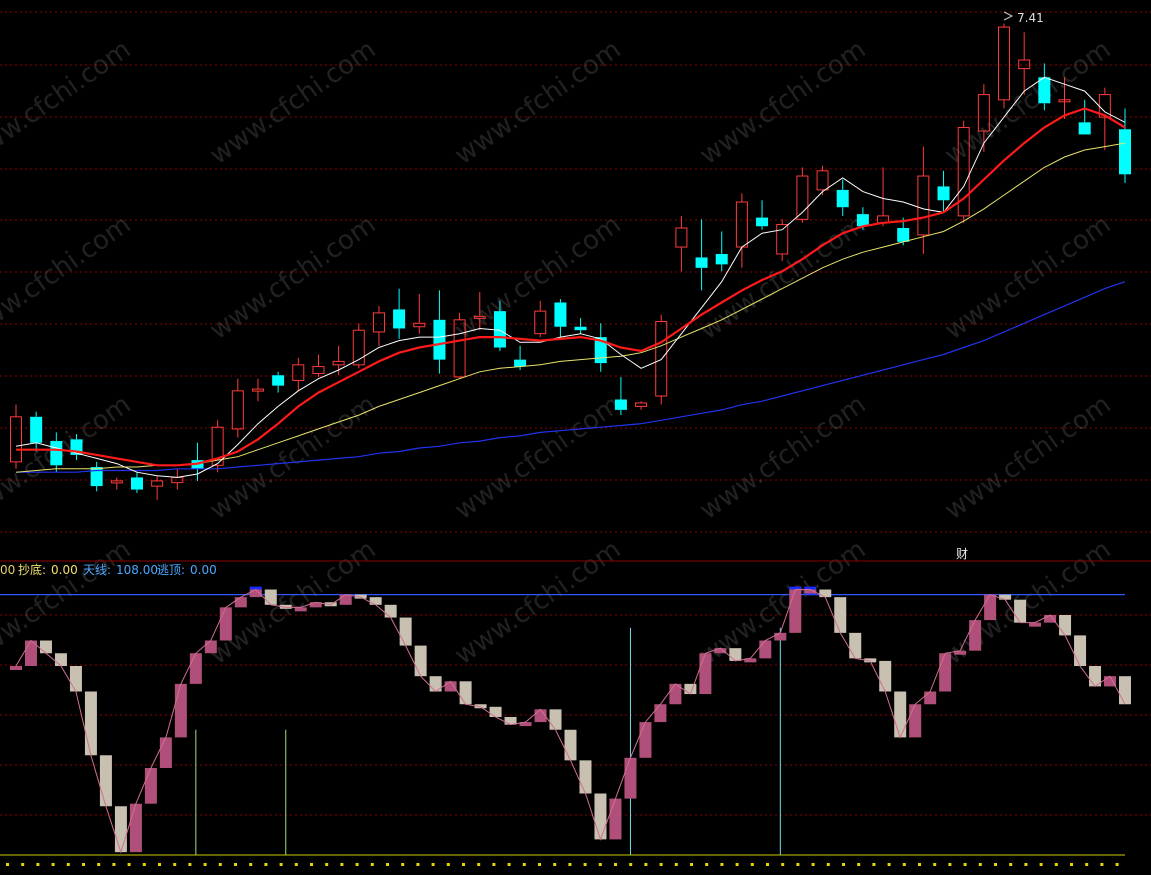 This screenshot has height=875, width=1151. I want to click on legend-tianxian-value: 108.00, so click(137, 570).